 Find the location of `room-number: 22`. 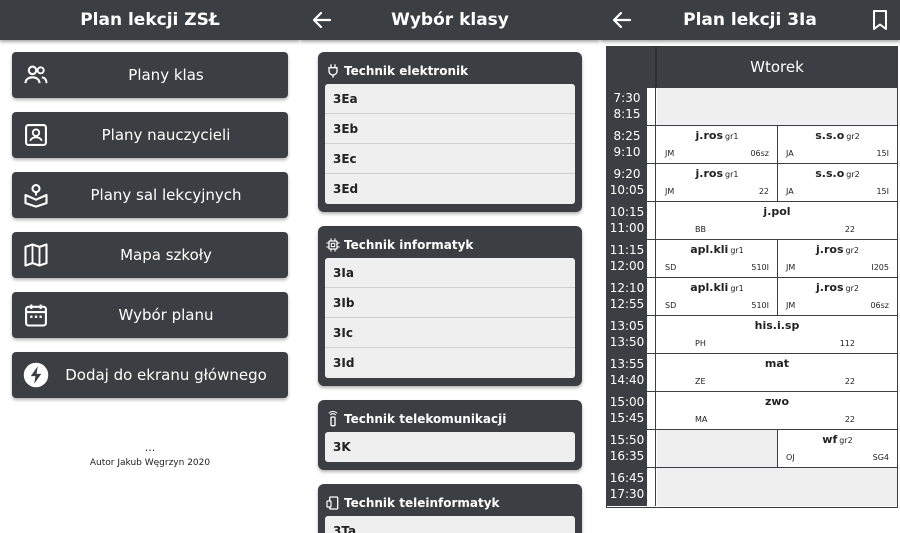

room-number: 22 is located at coordinates (763, 191).